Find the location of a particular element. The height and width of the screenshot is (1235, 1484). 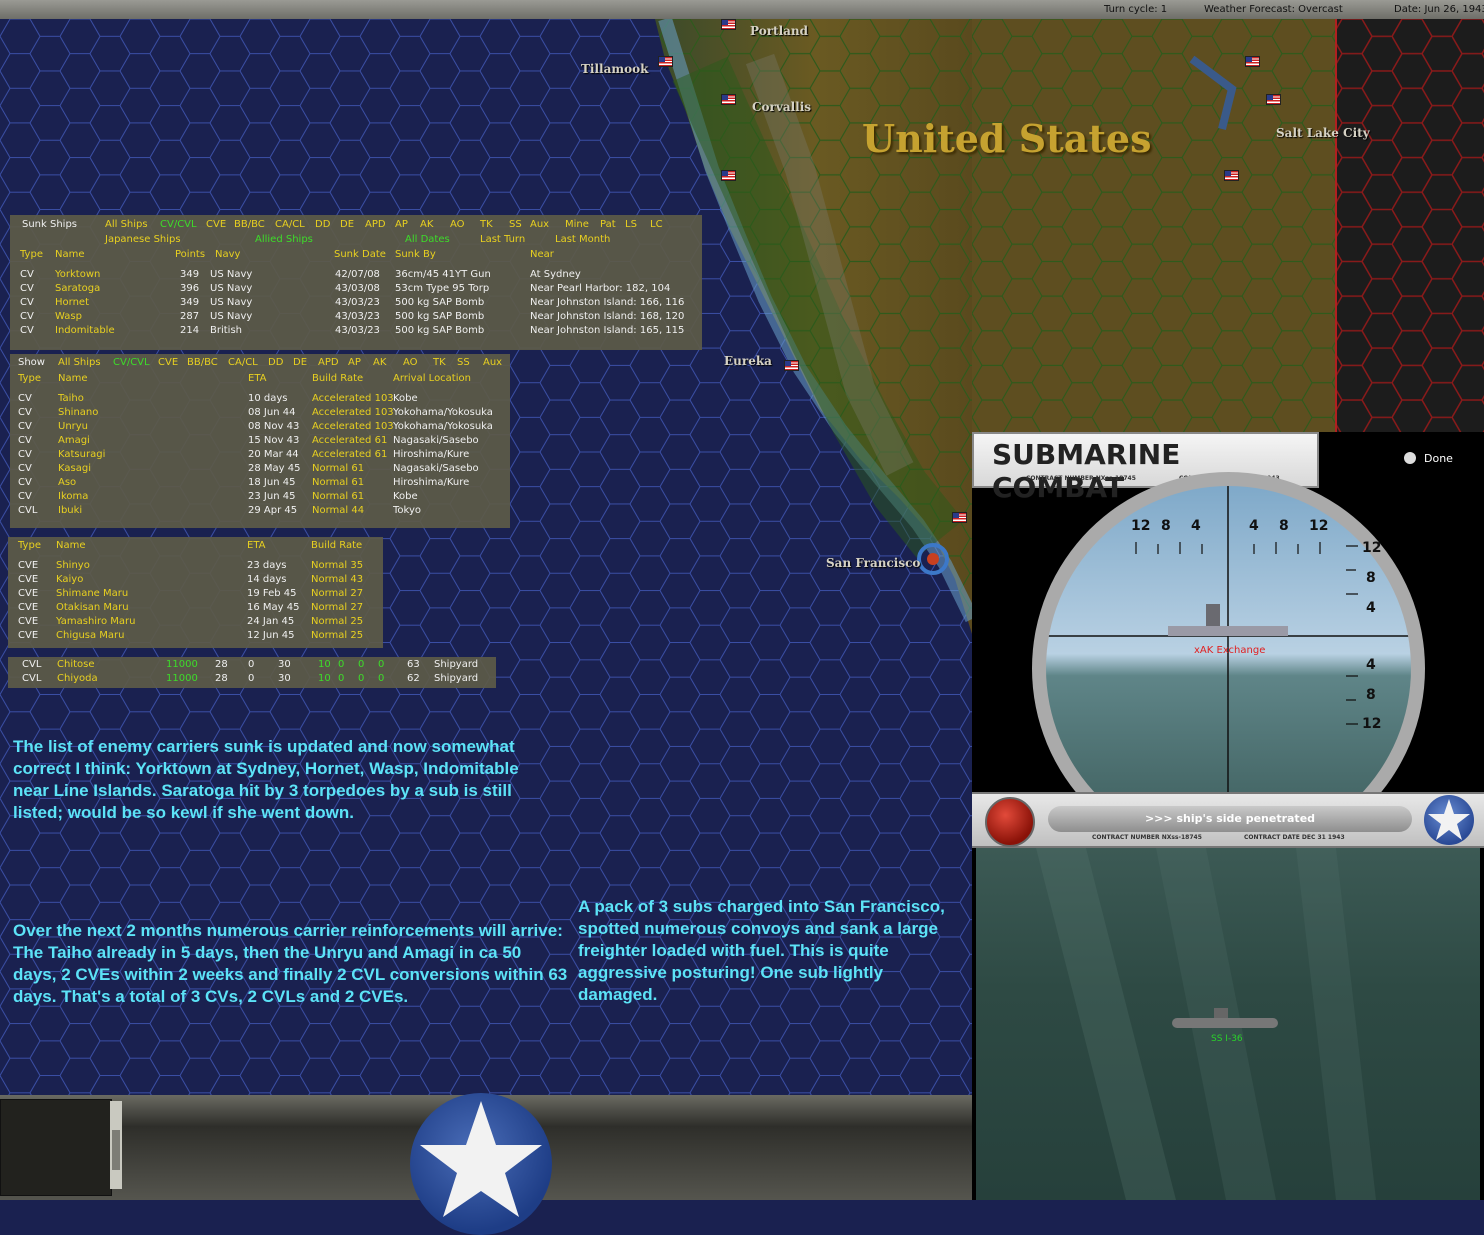

filter-allied-ships: Allied Ships is located at coordinates (284, 239).